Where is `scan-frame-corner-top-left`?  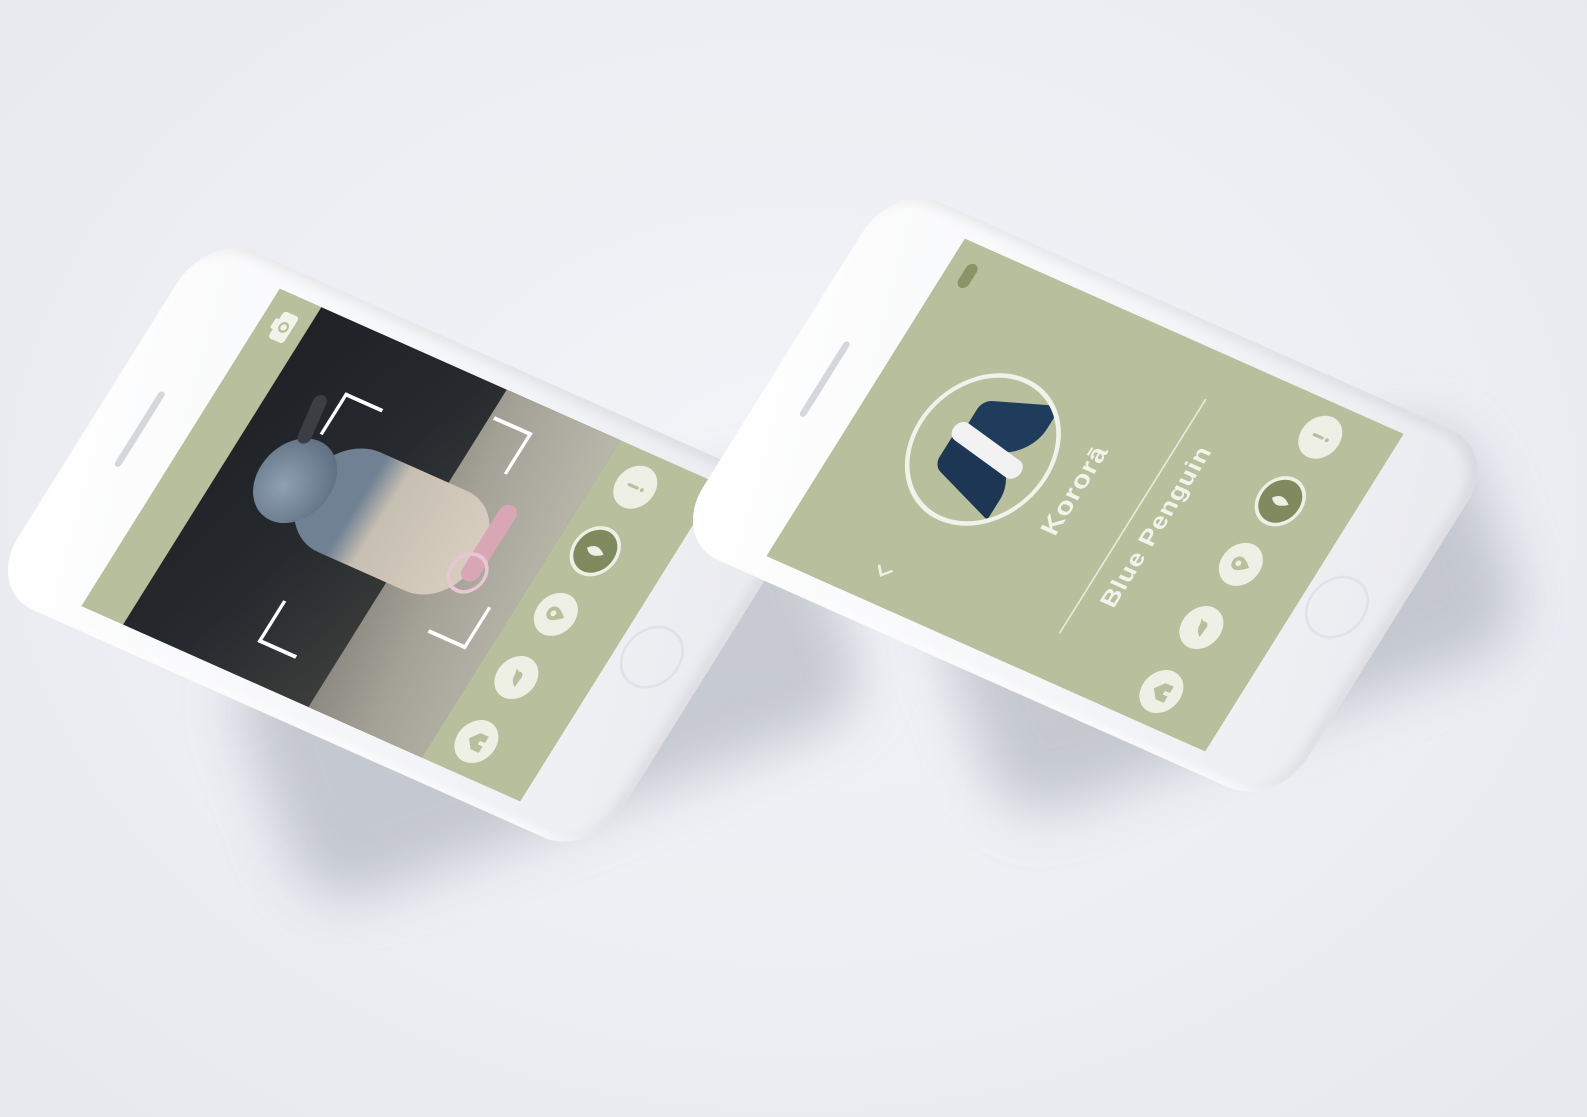 scan-frame-corner-top-left is located at coordinates (289, 629).